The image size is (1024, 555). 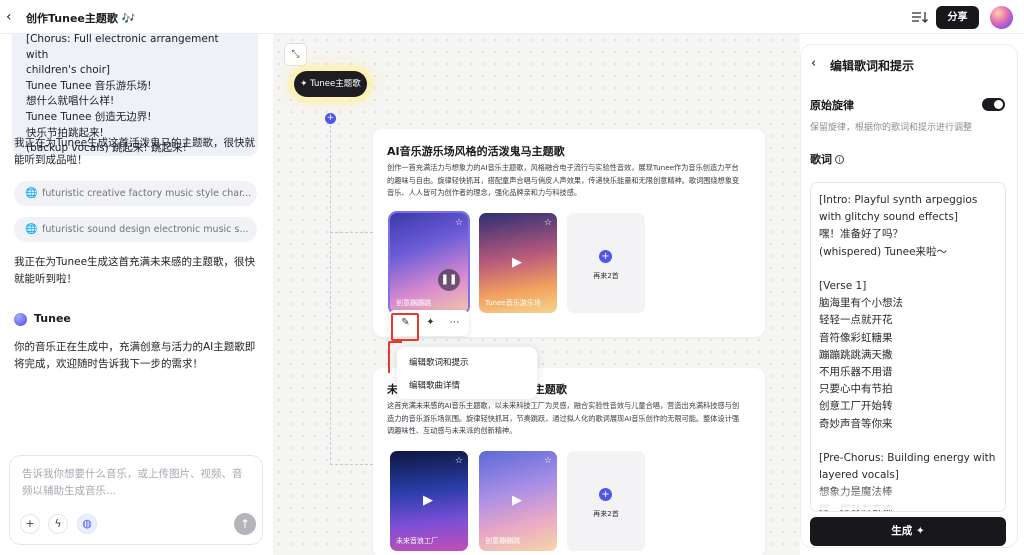 What do you see at coordinates (87, 524) in the screenshot?
I see `web-globe-icon: ◍` at bounding box center [87, 524].